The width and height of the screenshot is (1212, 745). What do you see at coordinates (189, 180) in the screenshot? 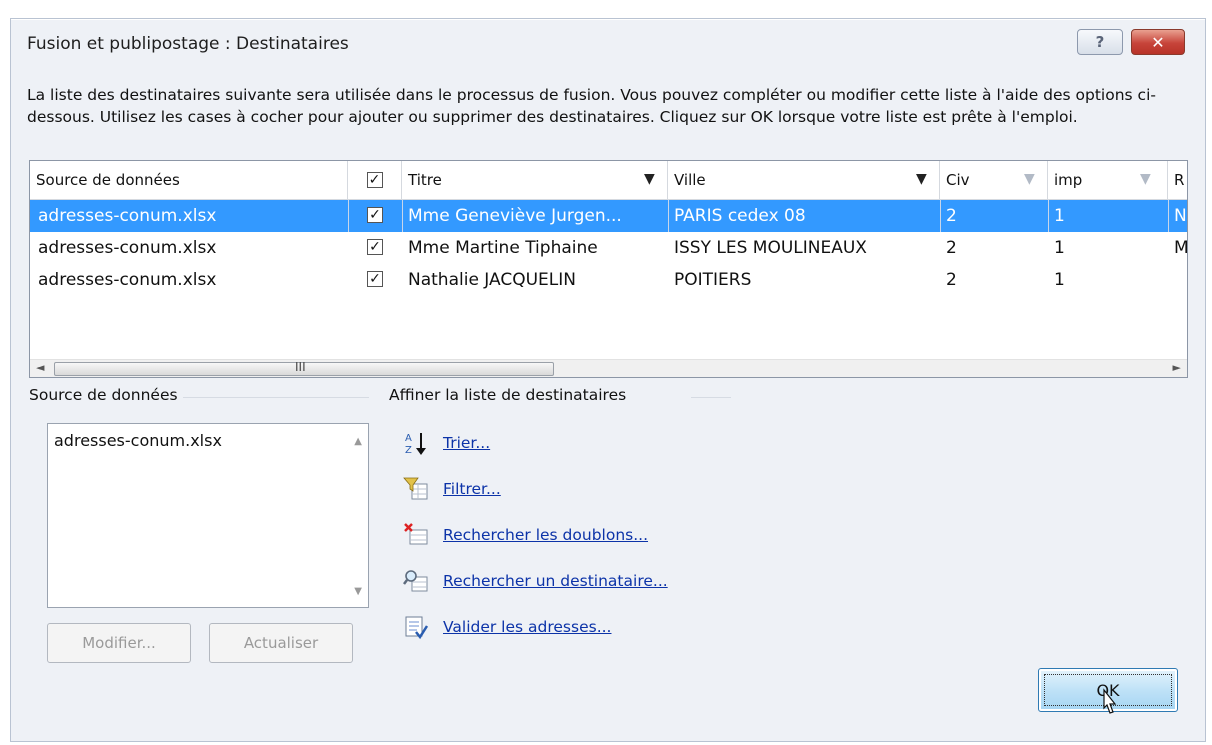
I see `column-header-source: Source de données` at bounding box center [189, 180].